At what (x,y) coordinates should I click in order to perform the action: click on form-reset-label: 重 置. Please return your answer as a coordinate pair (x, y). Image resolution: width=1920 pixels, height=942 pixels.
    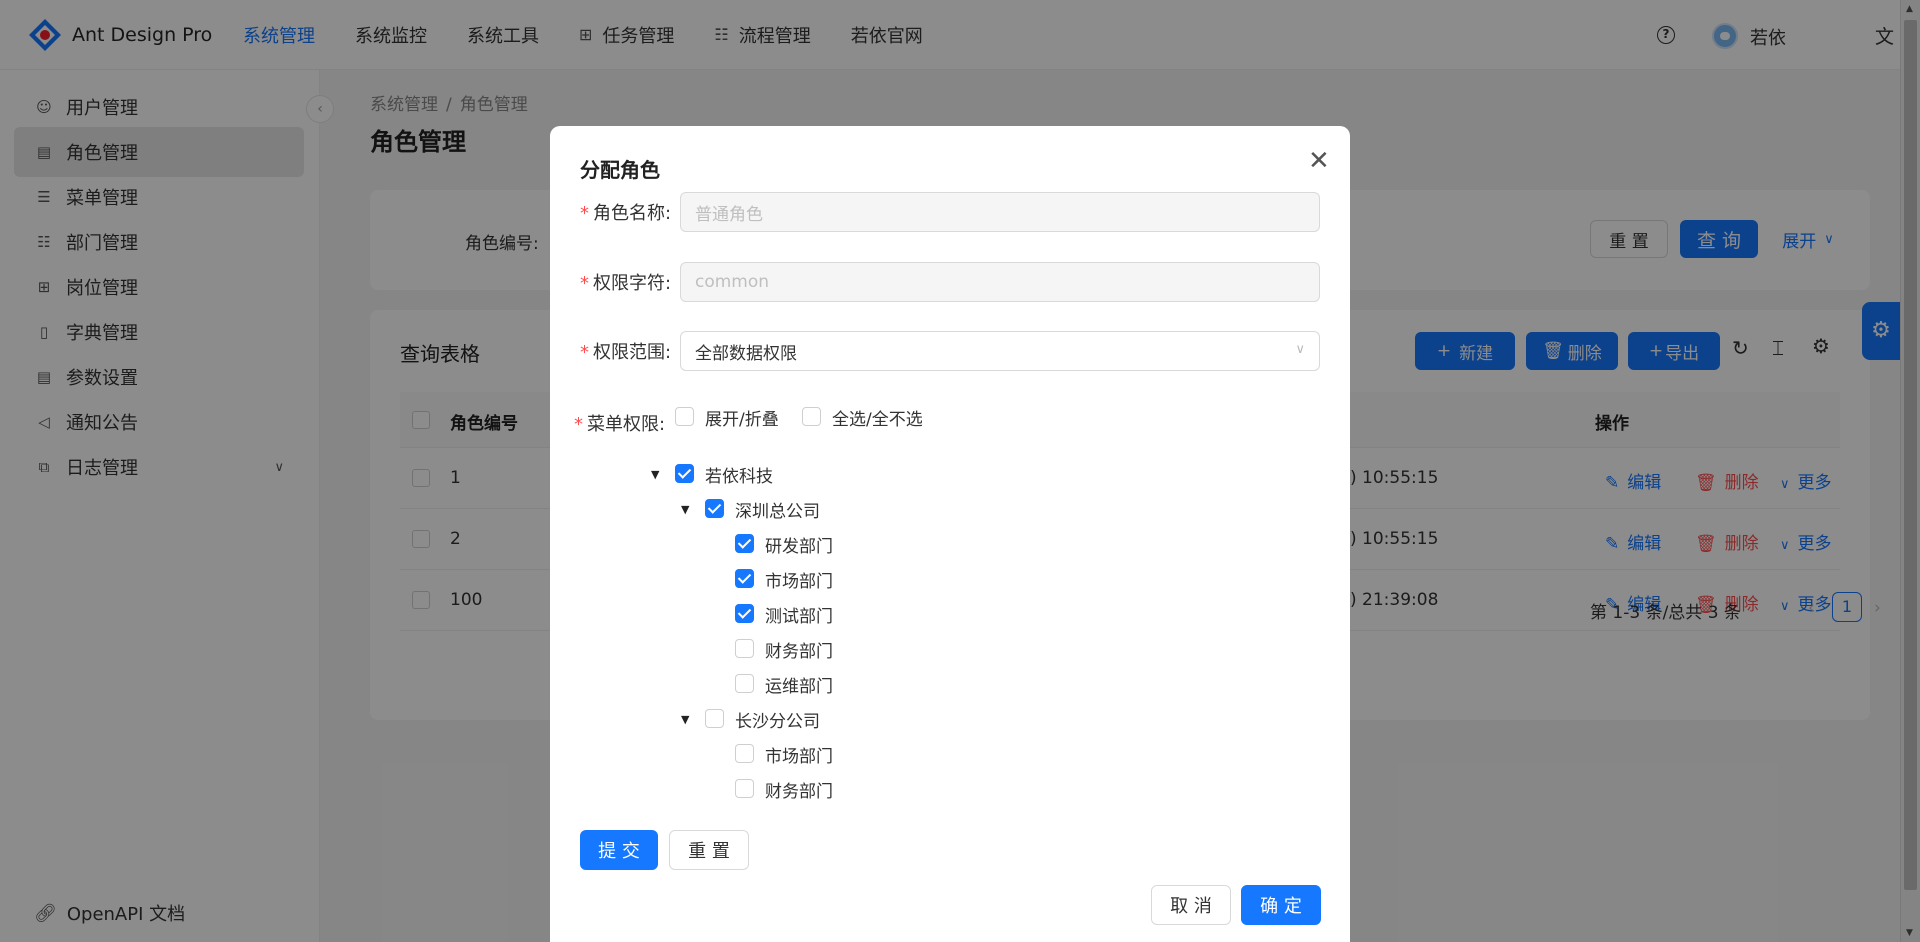
    Looking at the image, I should click on (709, 851).